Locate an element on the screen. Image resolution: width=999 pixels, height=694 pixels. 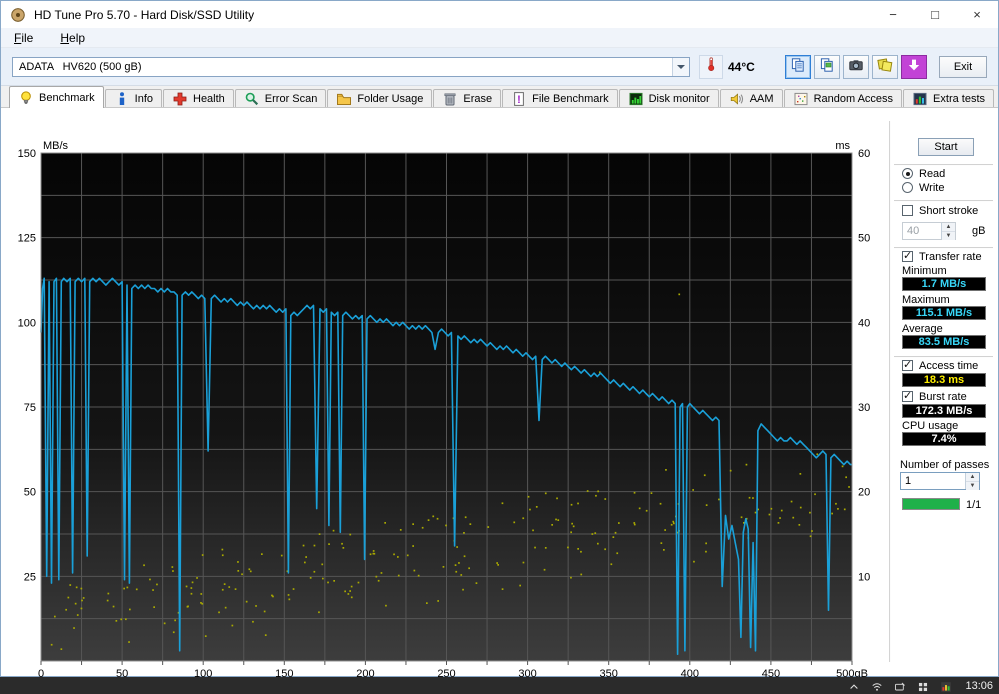
thermometer-icon-button is located at coordinates (711, 66).